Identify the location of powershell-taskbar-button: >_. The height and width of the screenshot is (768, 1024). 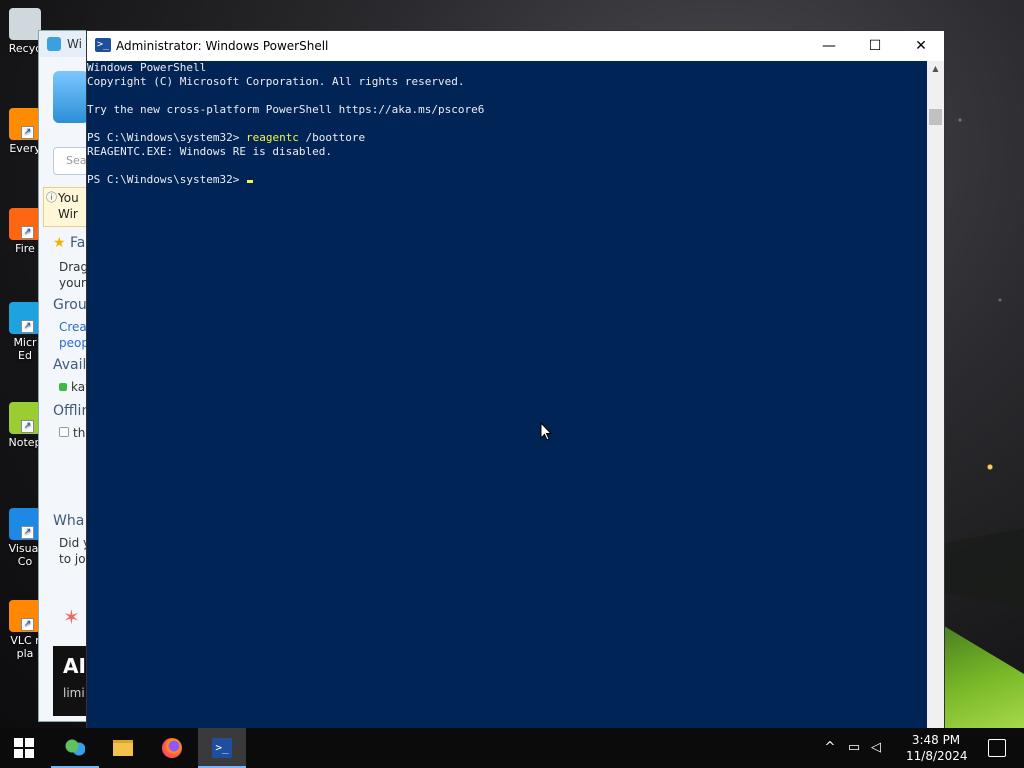
(222, 748).